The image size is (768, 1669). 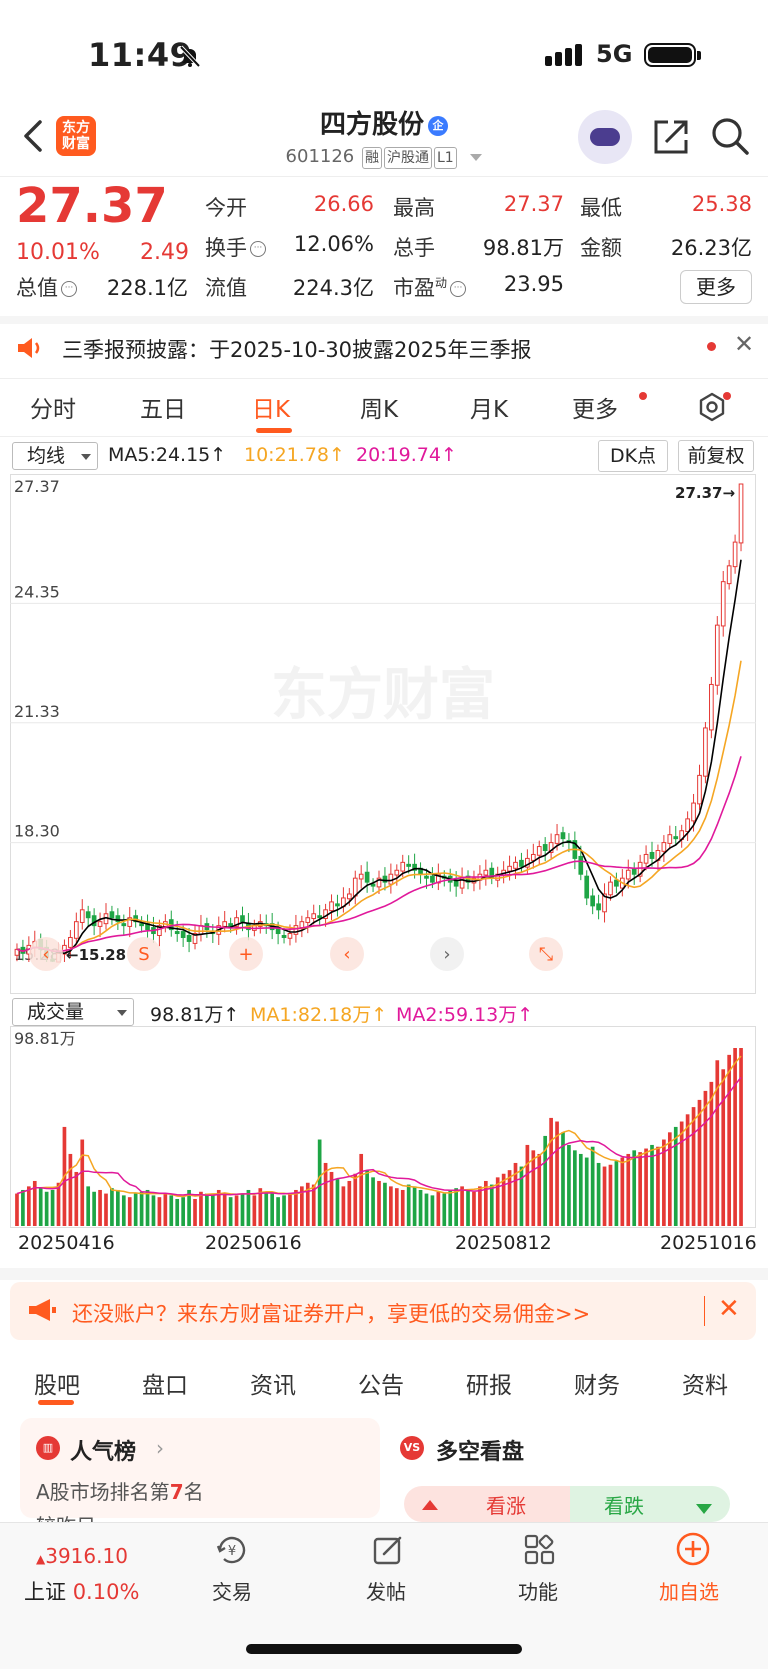 What do you see at coordinates (46, 456) in the screenshot?
I see `indicator-select-label: 均线` at bounding box center [46, 456].